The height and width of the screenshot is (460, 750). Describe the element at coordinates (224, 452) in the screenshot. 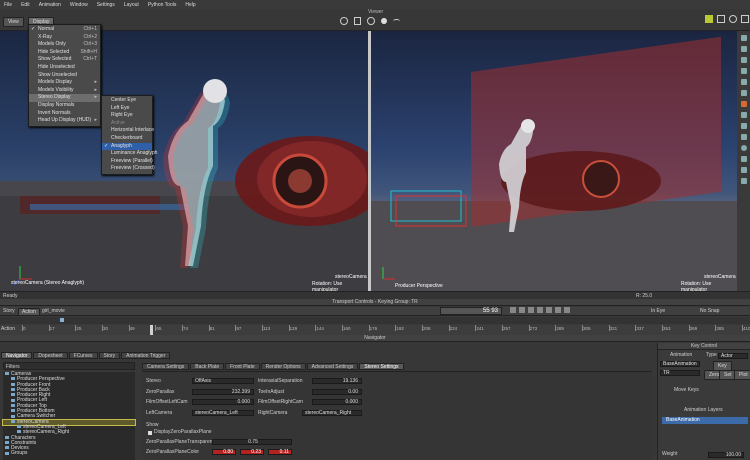

I see `plane-color-r: 0.80` at that location.